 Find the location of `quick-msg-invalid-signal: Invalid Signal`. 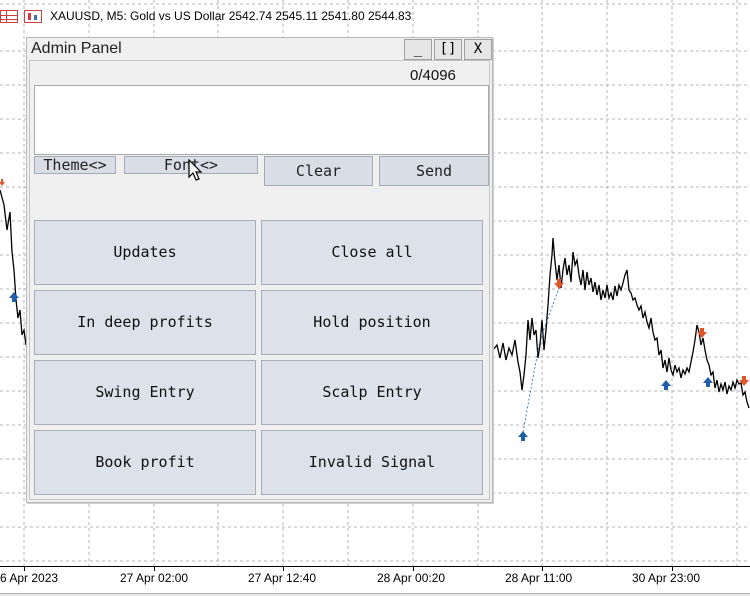

quick-msg-invalid-signal: Invalid Signal is located at coordinates (372, 462).